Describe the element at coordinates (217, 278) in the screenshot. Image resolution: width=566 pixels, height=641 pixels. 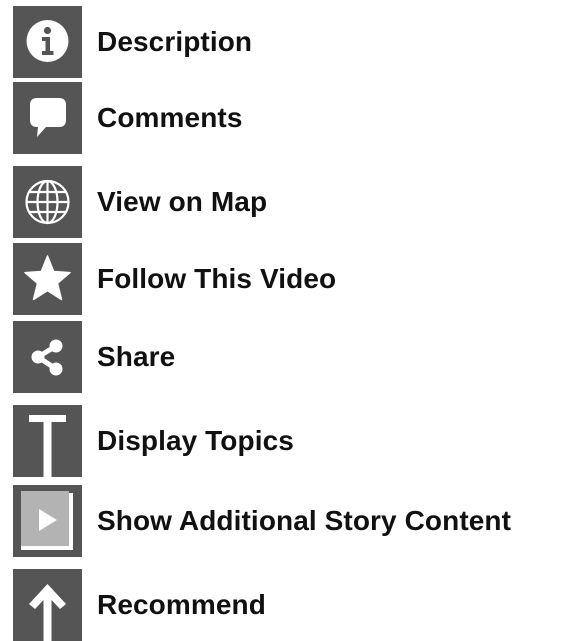
I see `menu-item-label: Follow This Video` at that location.